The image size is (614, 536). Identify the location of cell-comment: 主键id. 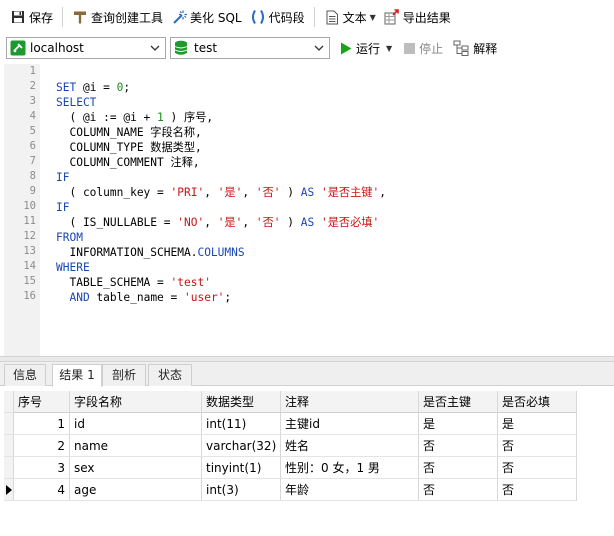
(350, 424).